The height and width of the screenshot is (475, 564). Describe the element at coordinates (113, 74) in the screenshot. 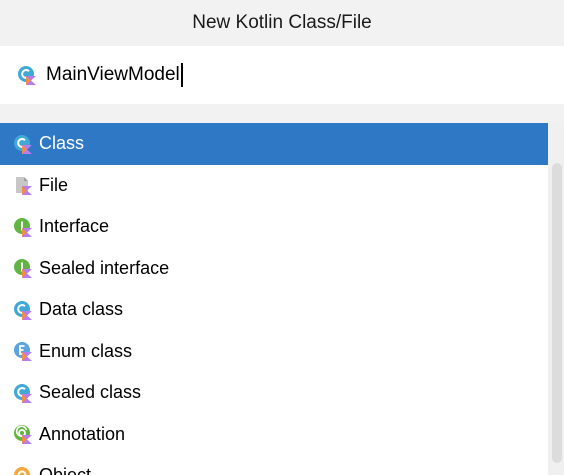

I see `class-name-value: MainViewModel` at that location.